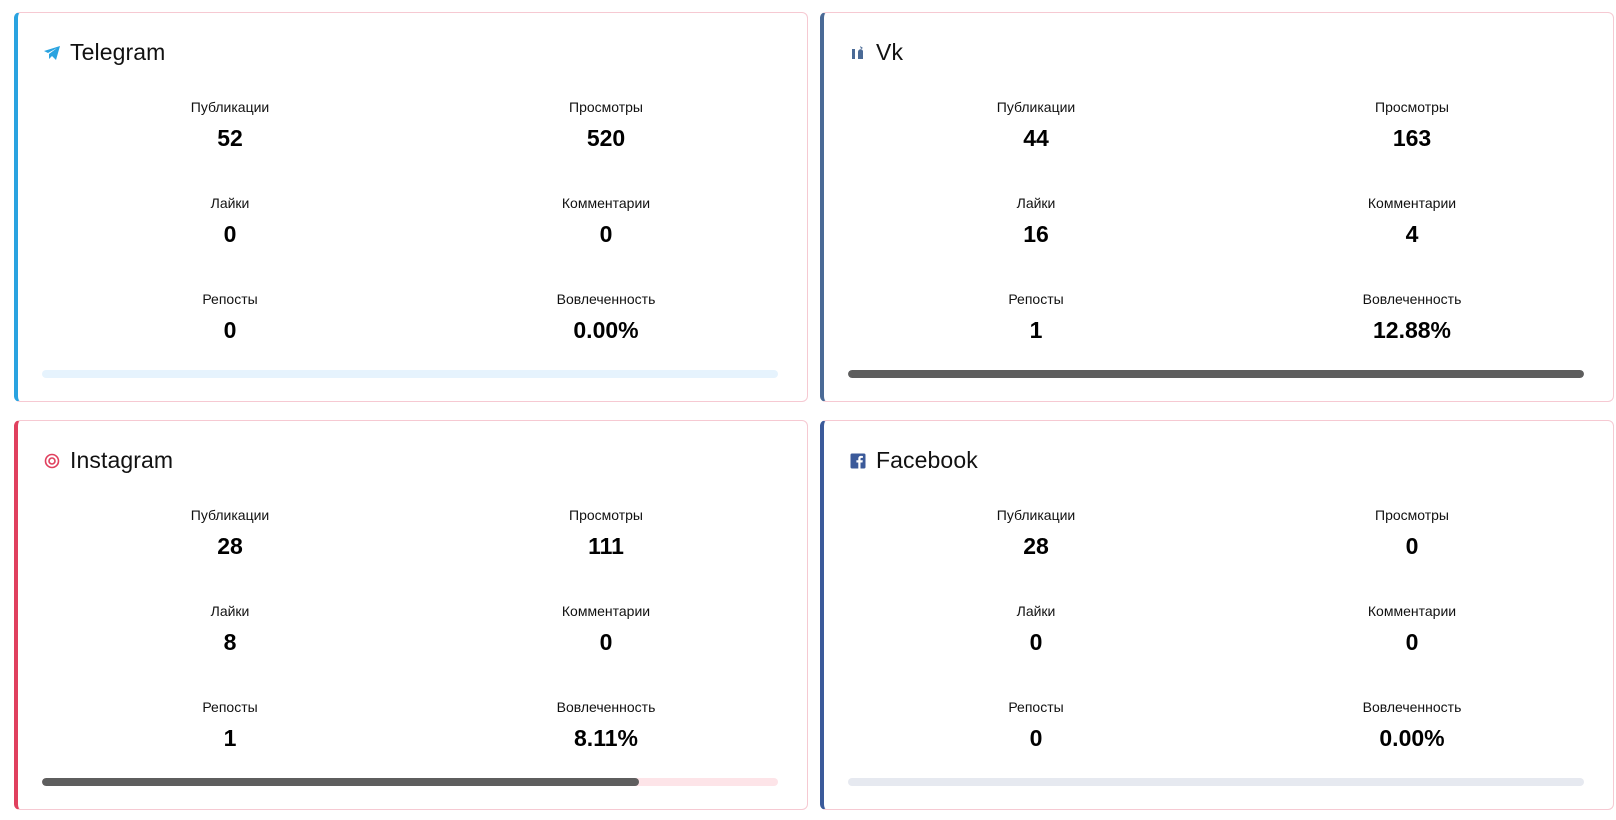 The width and height of the screenshot is (1616, 820). I want to click on stat-value: 44, so click(1036, 138).